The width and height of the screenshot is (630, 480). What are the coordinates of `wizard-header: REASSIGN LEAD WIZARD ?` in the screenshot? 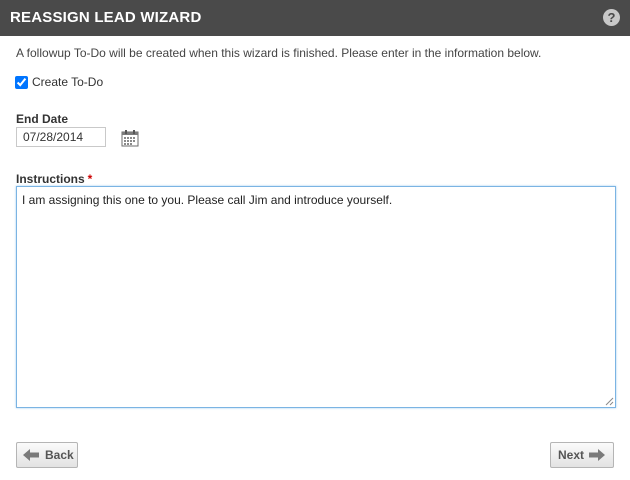 It's located at (315, 18).